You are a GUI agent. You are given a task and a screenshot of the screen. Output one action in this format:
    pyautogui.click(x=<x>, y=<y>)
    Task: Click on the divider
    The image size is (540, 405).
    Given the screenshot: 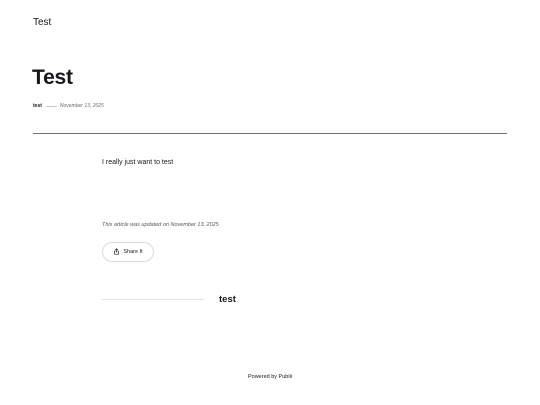 What is the action you would take?
    pyautogui.click(x=270, y=133)
    